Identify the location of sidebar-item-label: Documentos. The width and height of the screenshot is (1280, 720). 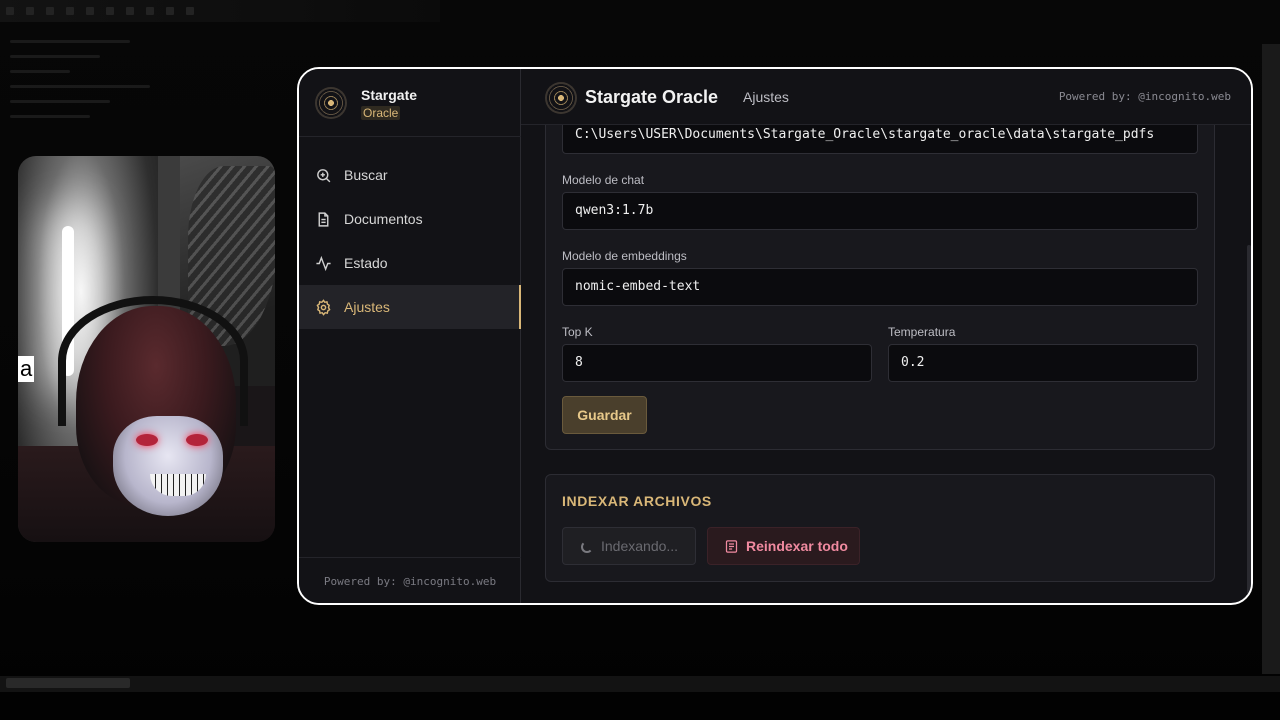
(383, 219).